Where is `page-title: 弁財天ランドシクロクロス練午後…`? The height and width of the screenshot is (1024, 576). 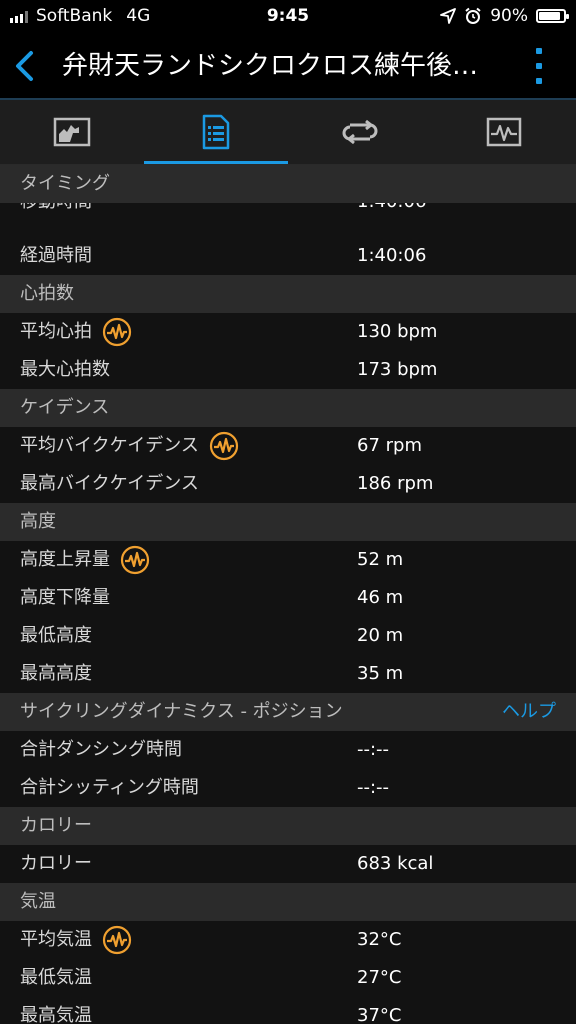 page-title: 弁財天ランドシクロクロス練午後… is located at coordinates (270, 66).